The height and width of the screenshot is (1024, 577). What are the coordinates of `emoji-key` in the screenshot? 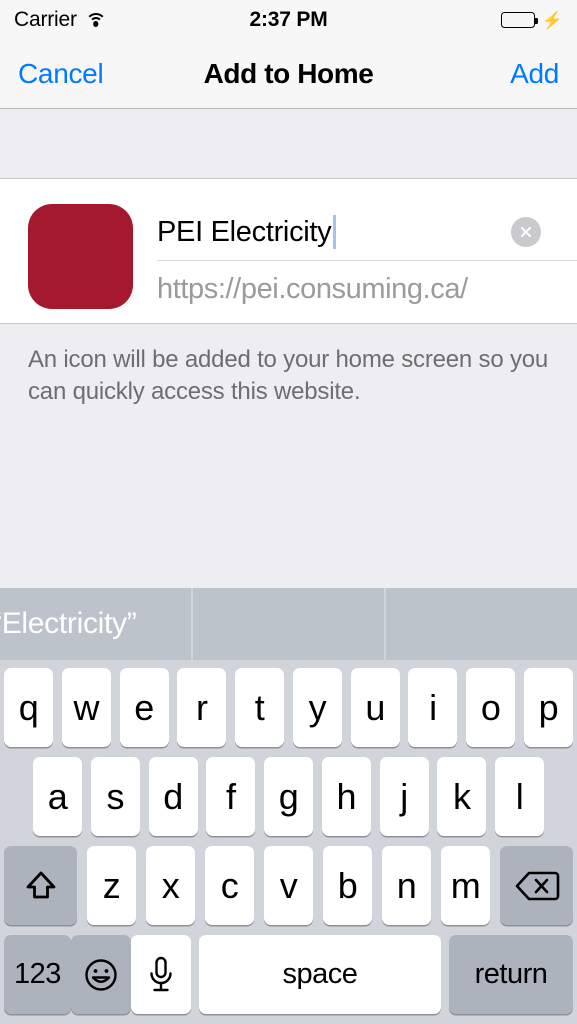 It's located at (101, 974).